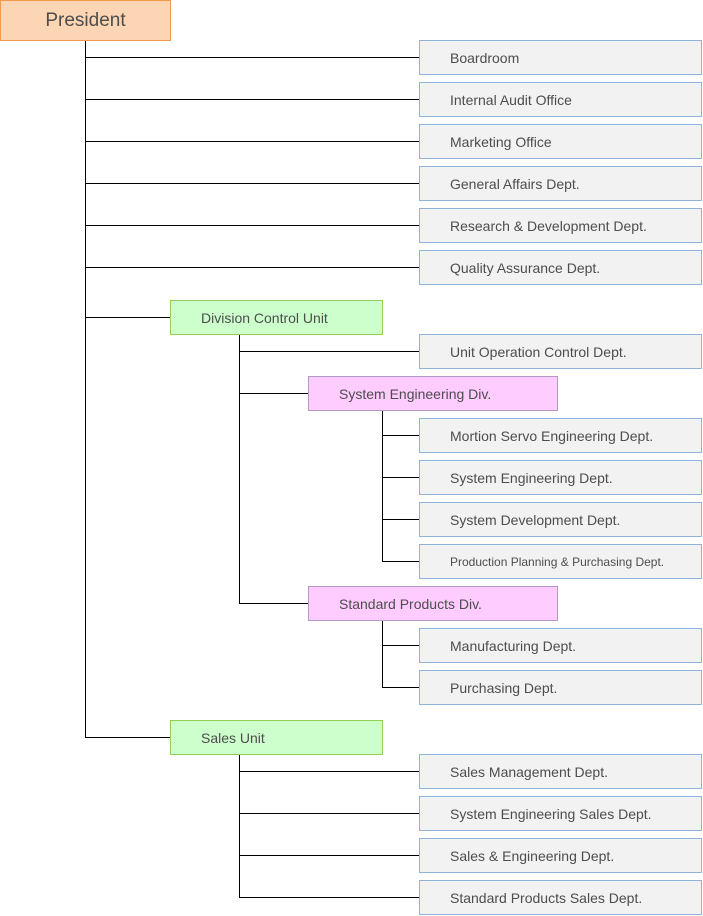 The width and height of the screenshot is (703, 916). I want to click on node-manufacturing-dept: Manufacturing Dept., so click(560, 645).